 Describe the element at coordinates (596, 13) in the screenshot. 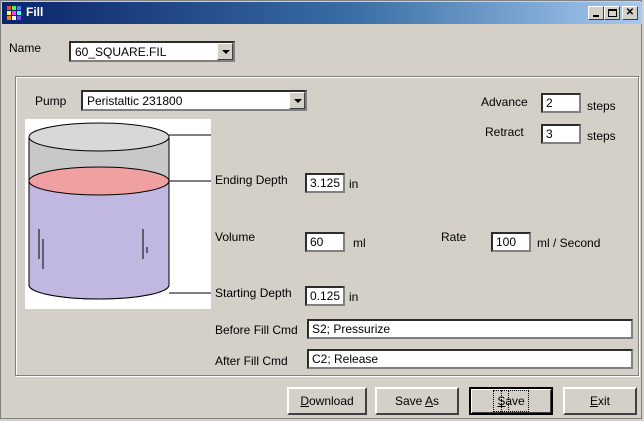

I see `minimize-button` at that location.